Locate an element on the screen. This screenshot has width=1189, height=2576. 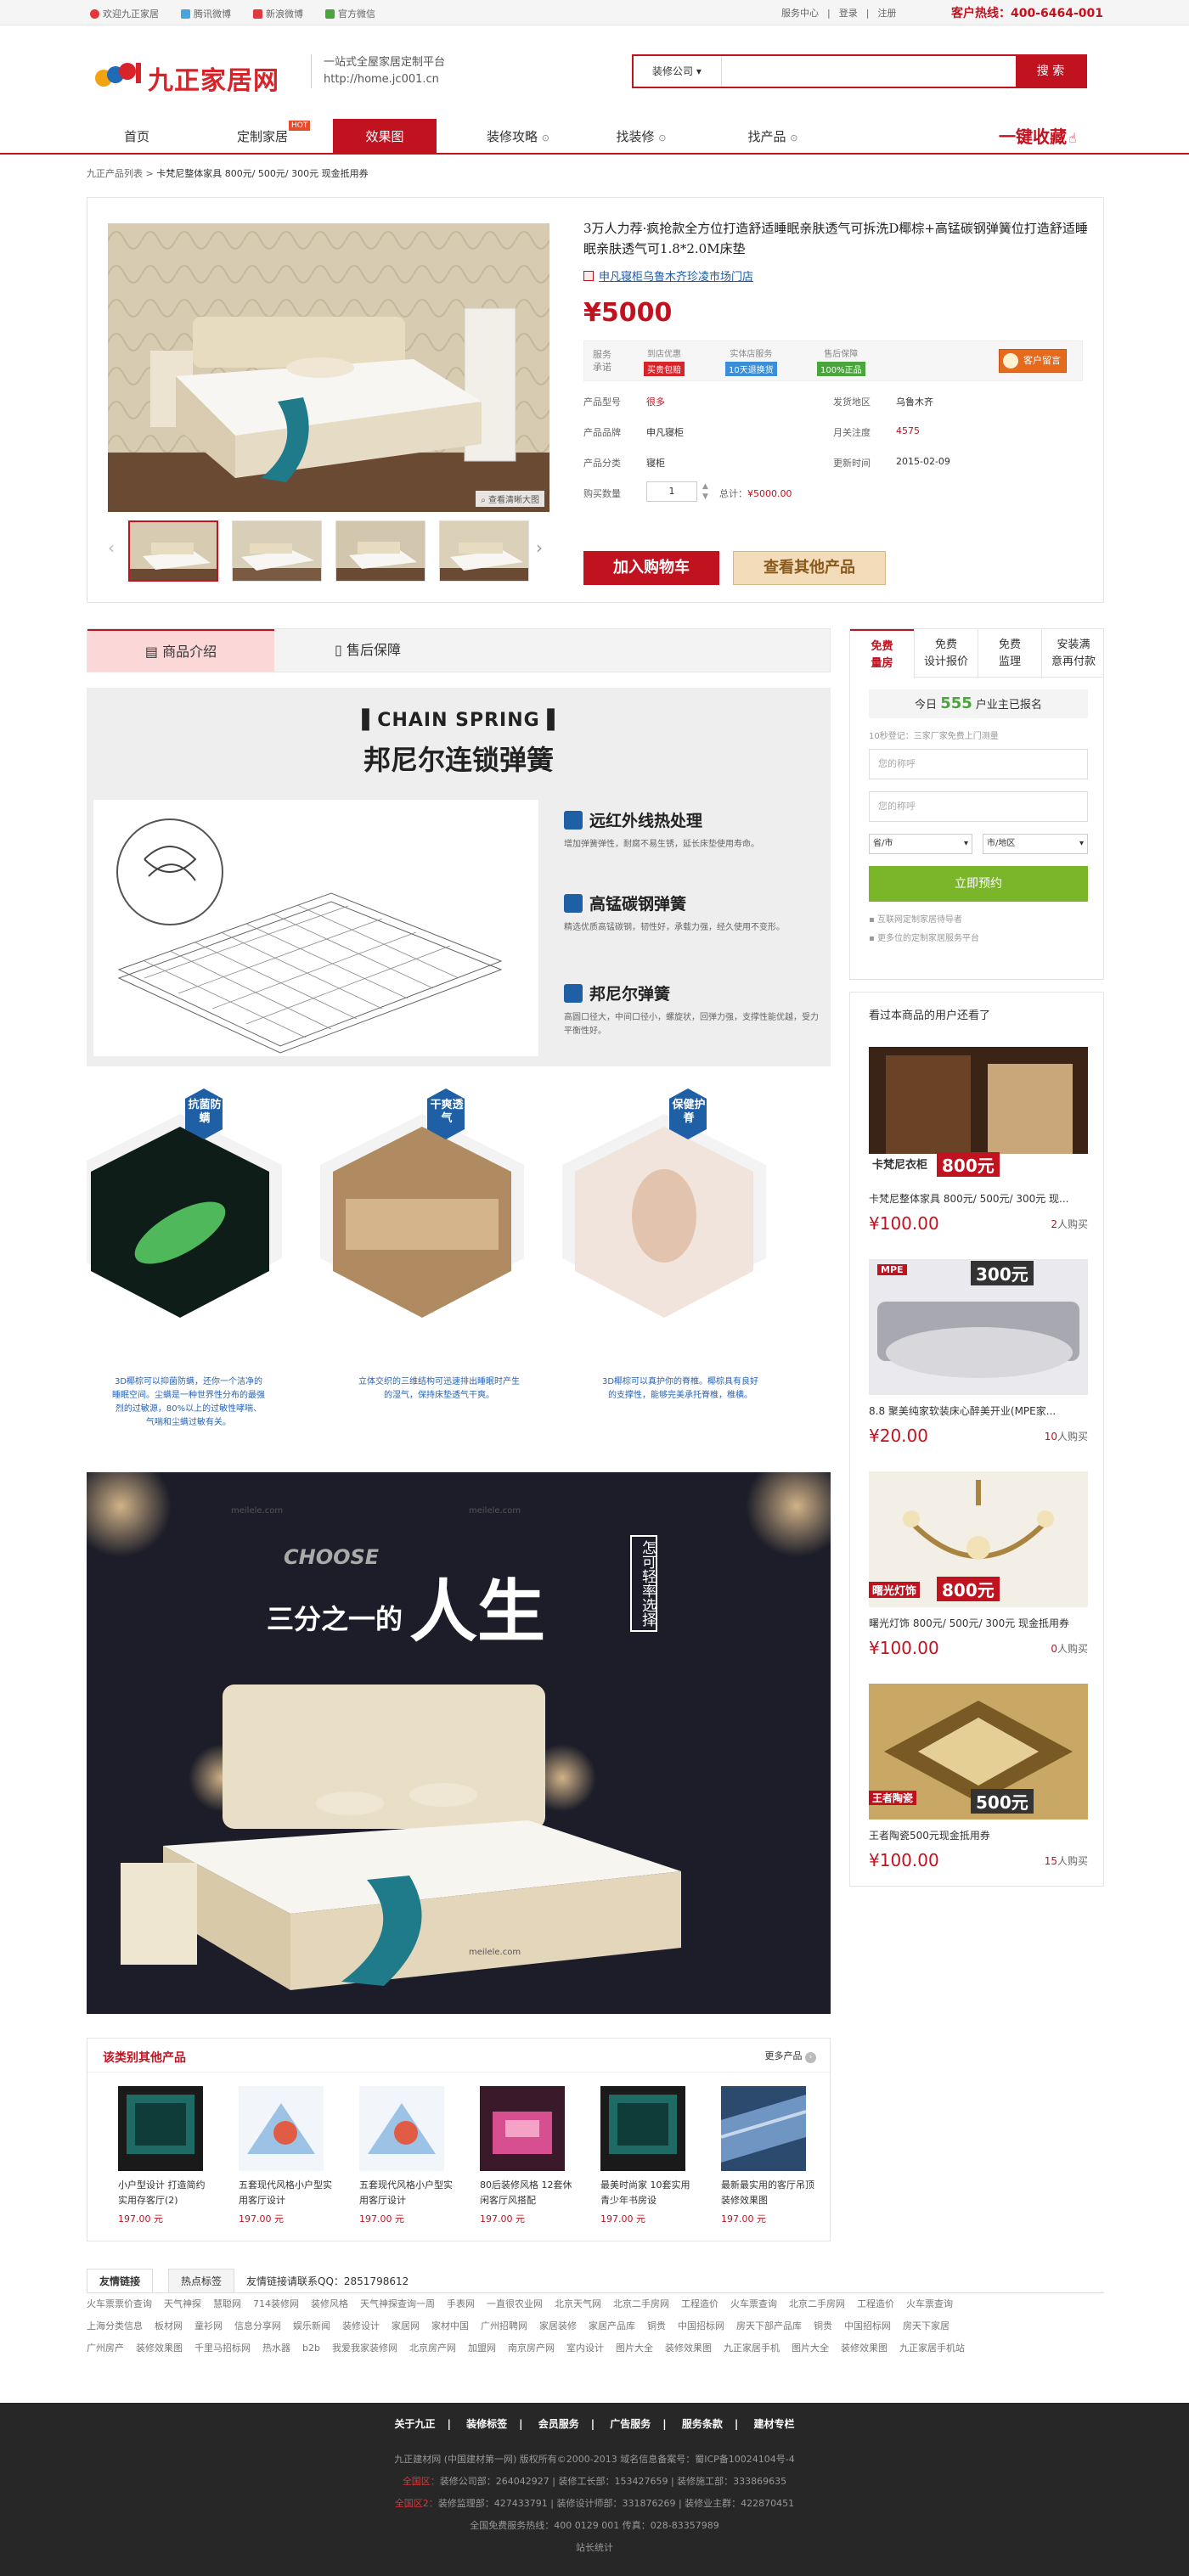
friend-link: 九正家居手机站 is located at coordinates (932, 2348).